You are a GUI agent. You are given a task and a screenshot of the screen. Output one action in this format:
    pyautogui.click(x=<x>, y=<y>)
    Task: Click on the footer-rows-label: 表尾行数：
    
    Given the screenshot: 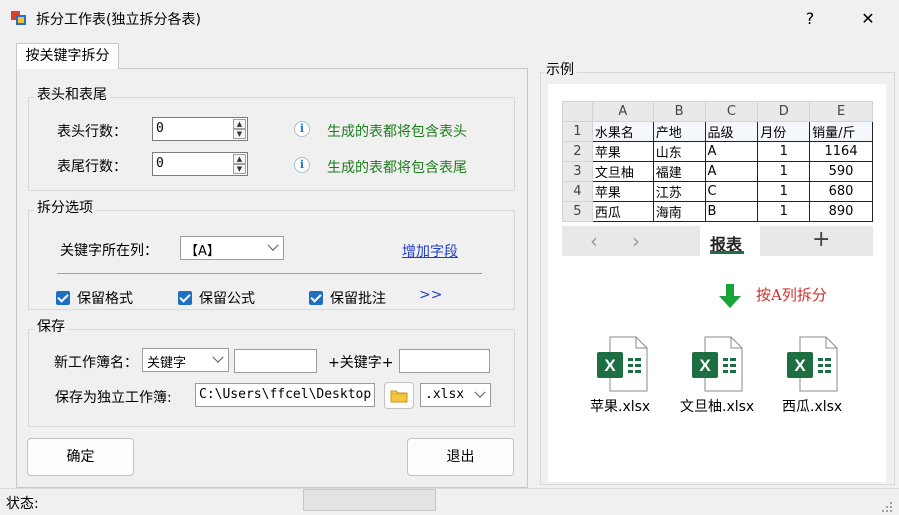 What is the action you would take?
    pyautogui.click(x=92, y=167)
    